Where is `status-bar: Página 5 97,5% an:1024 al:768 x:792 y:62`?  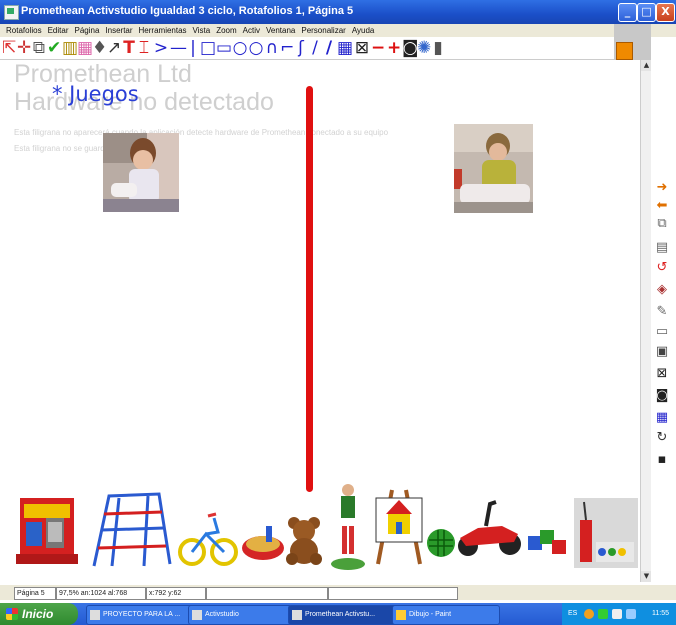
status-bar: Página 5 97,5% an:1024 al:768 x:792 y:62 is located at coordinates (338, 592).